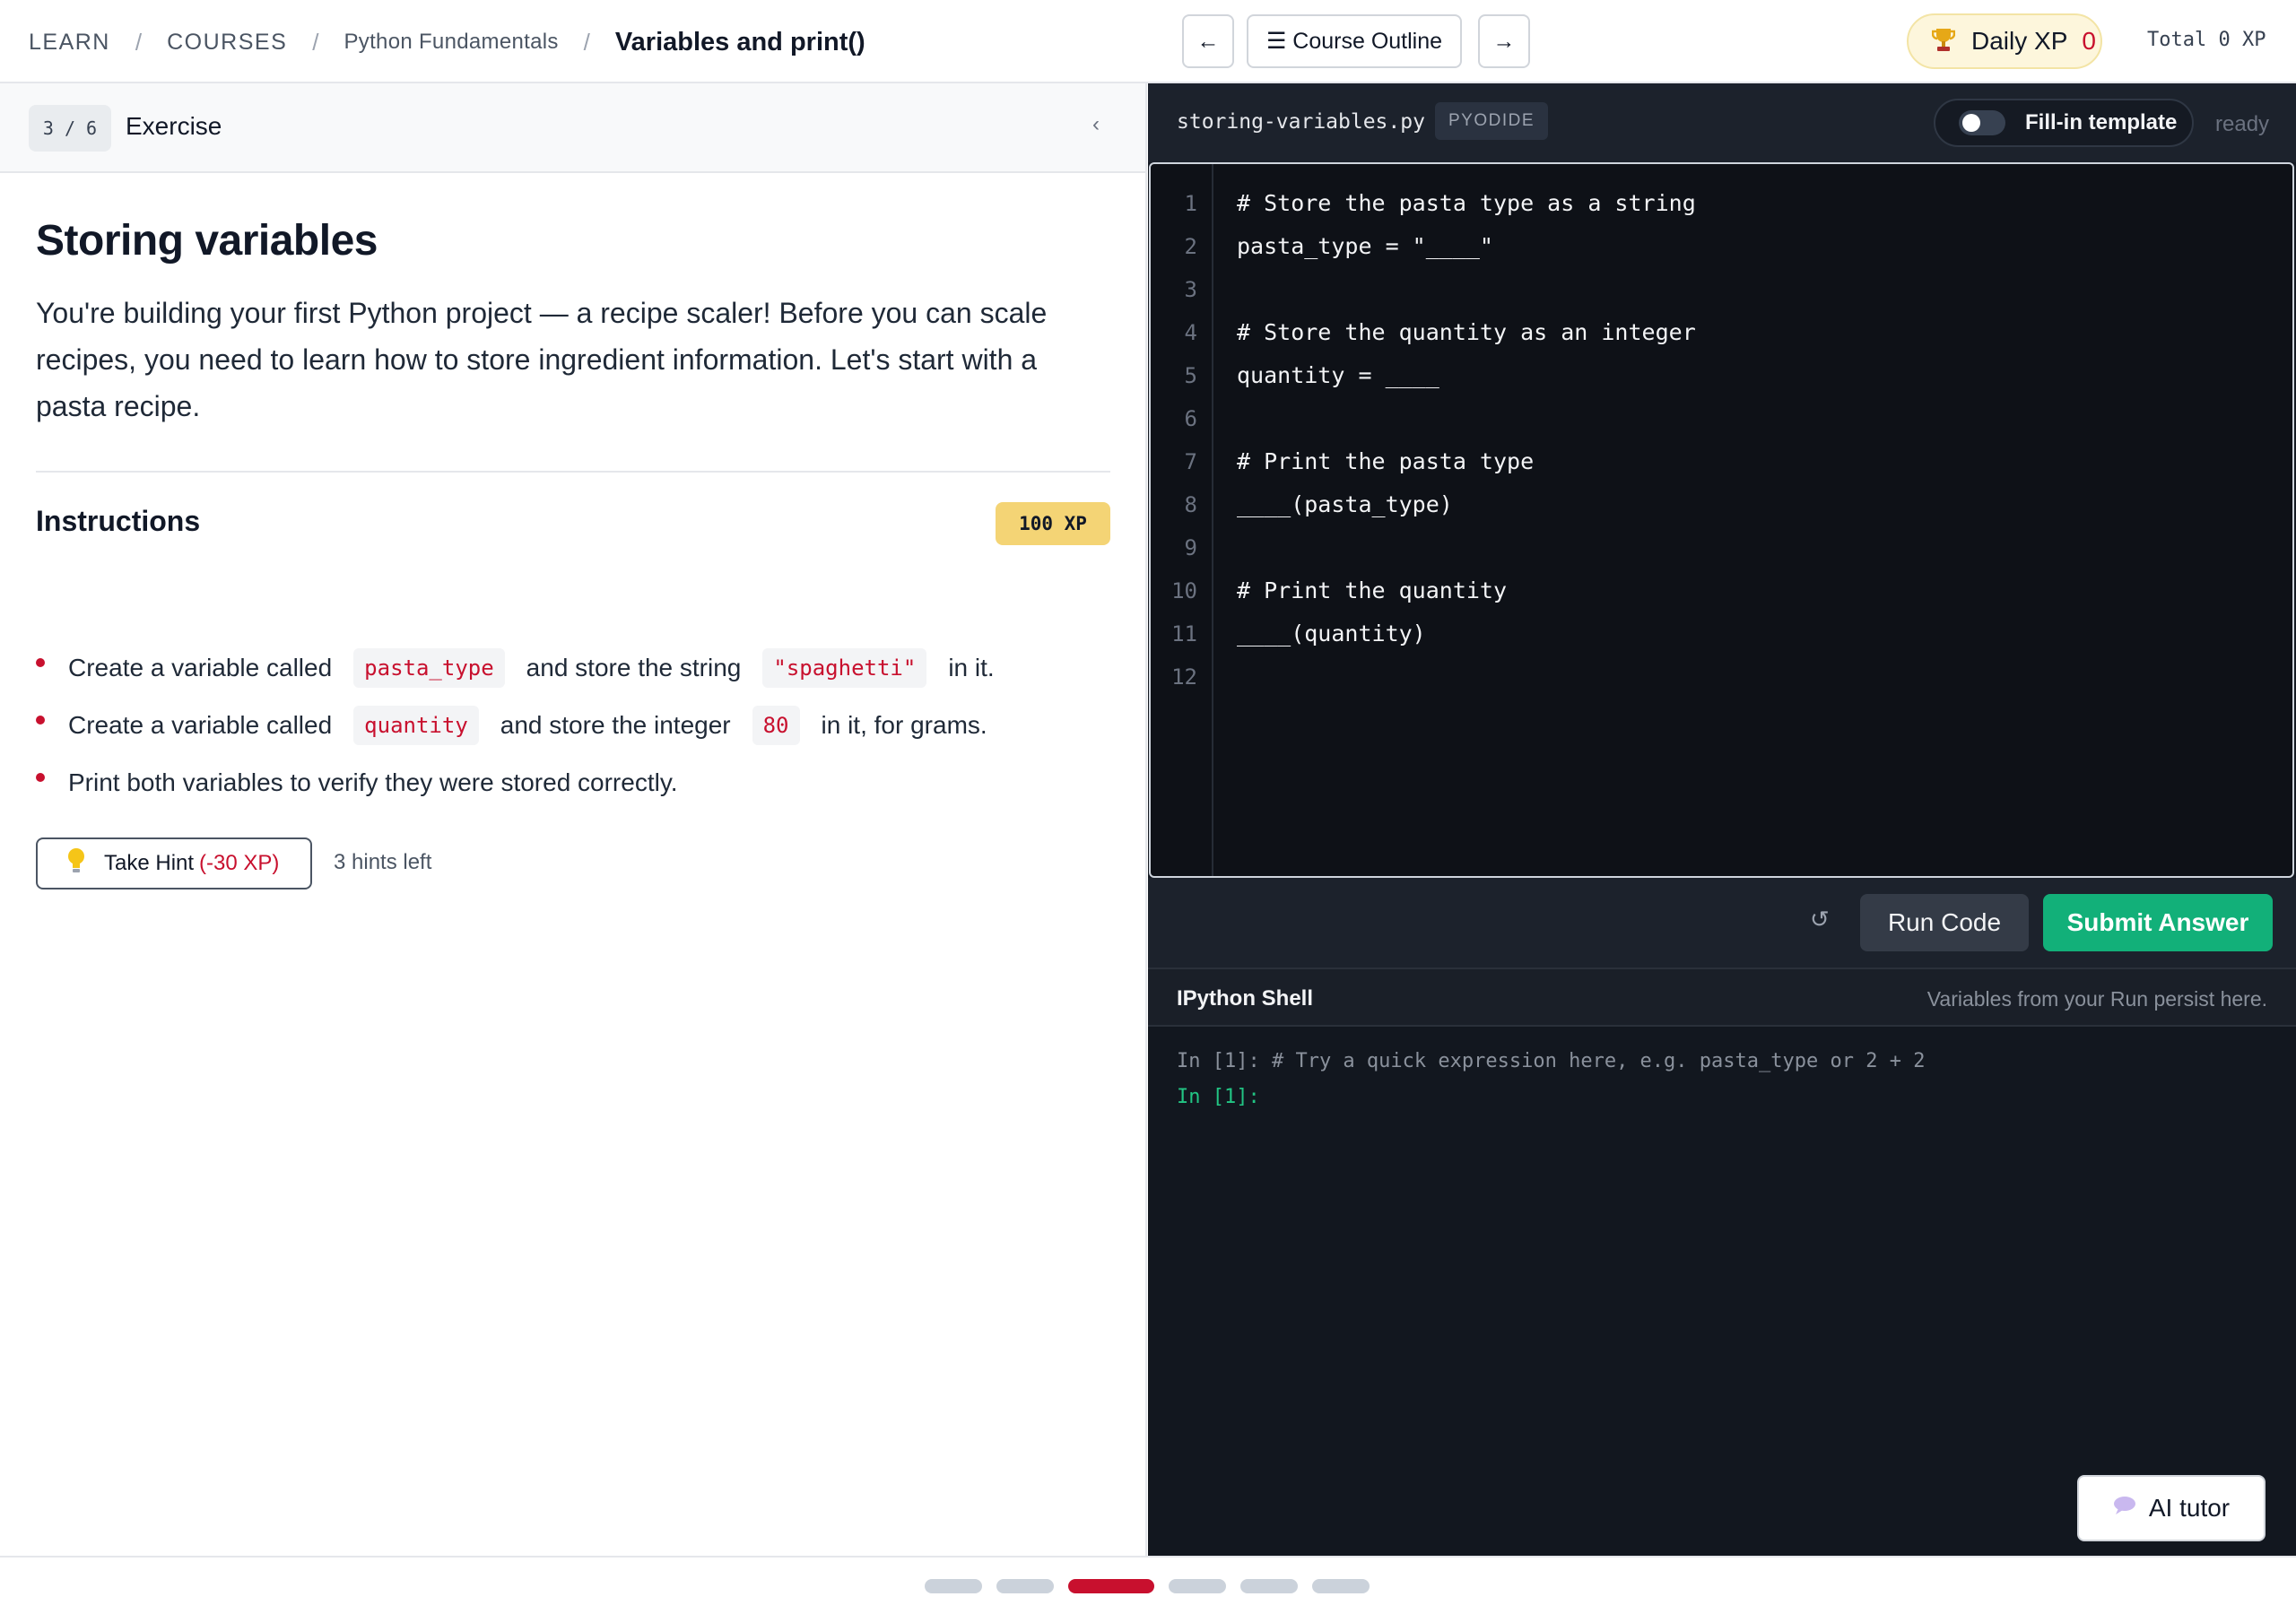 This screenshot has height=1614, width=2296. I want to click on trophy-icon, so click(1943, 41).